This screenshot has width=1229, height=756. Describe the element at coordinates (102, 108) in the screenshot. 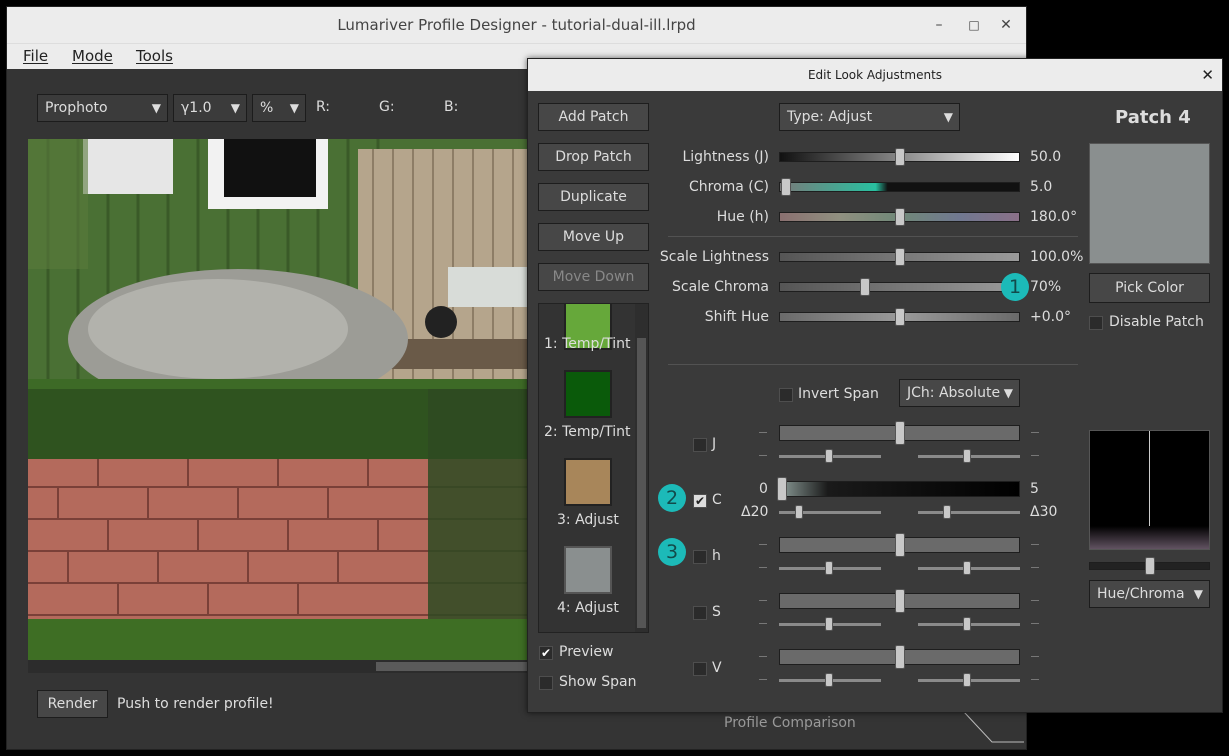

I see `colorspace-select: Prophoto ▼` at that location.